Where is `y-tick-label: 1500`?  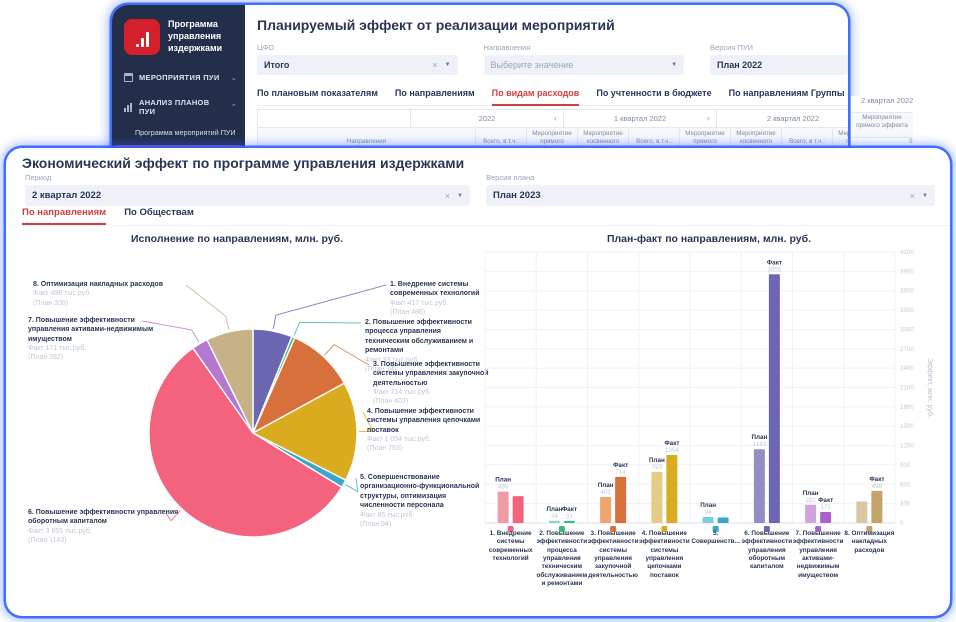 y-tick-label: 1500 is located at coordinates (907, 426).